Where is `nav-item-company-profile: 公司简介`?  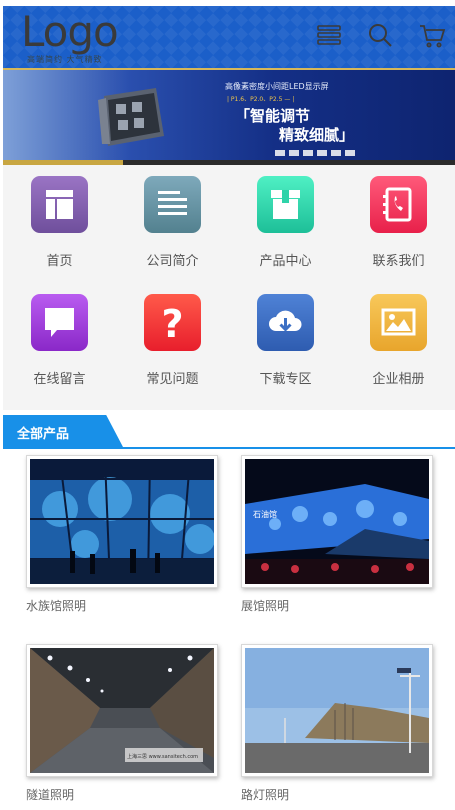
nav-item-company-profile: 公司简介 is located at coordinates (172, 224).